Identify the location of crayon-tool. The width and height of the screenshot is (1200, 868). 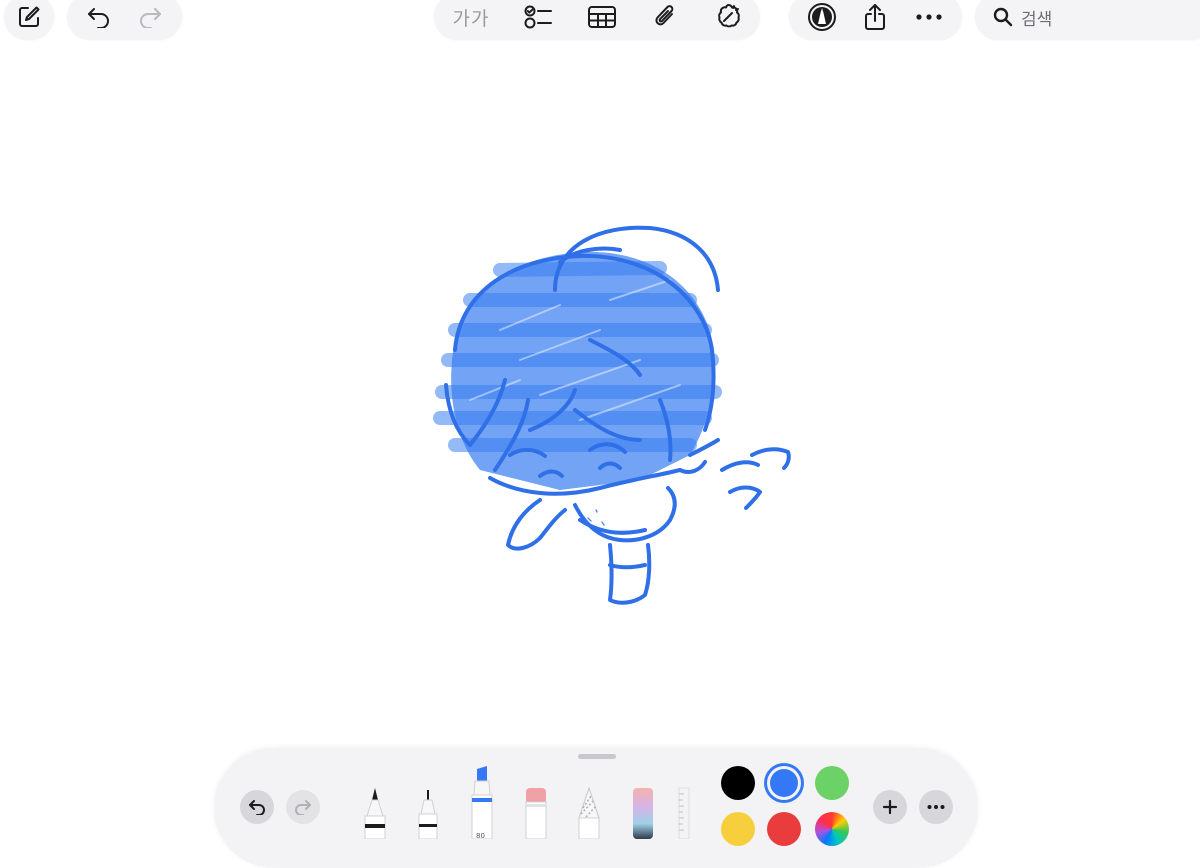
(643, 812).